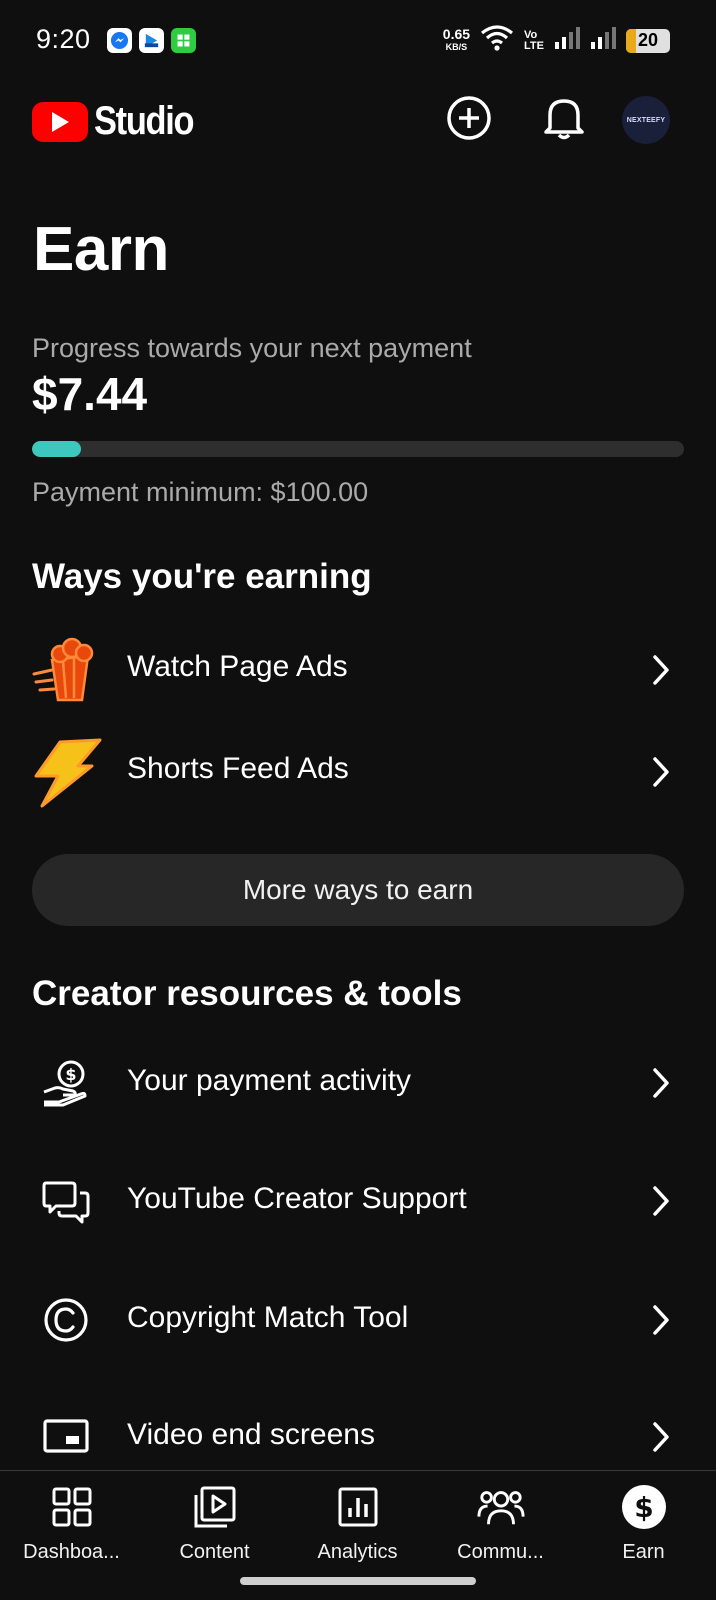 This screenshot has width=716, height=1600. What do you see at coordinates (497, 40) in the screenshot?
I see `wifi-icon` at bounding box center [497, 40].